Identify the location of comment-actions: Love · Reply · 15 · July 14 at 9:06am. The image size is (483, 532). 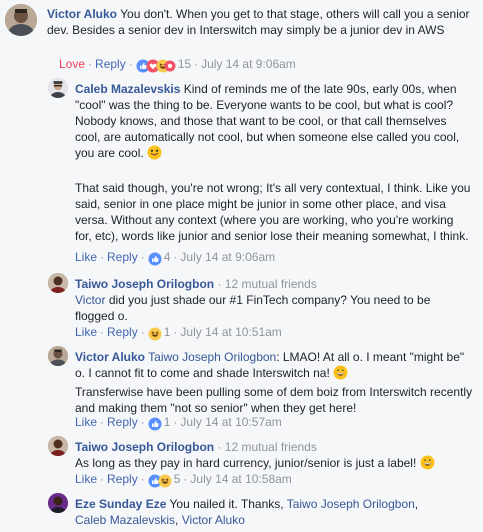
(177, 65).